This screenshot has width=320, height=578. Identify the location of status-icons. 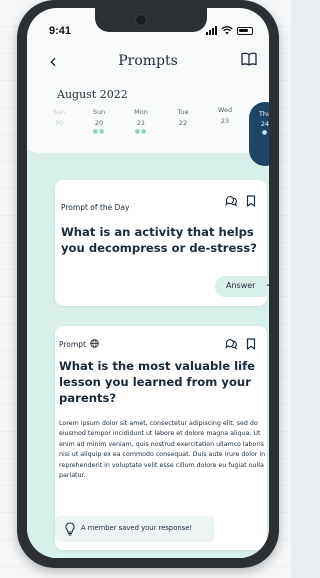
(229, 30).